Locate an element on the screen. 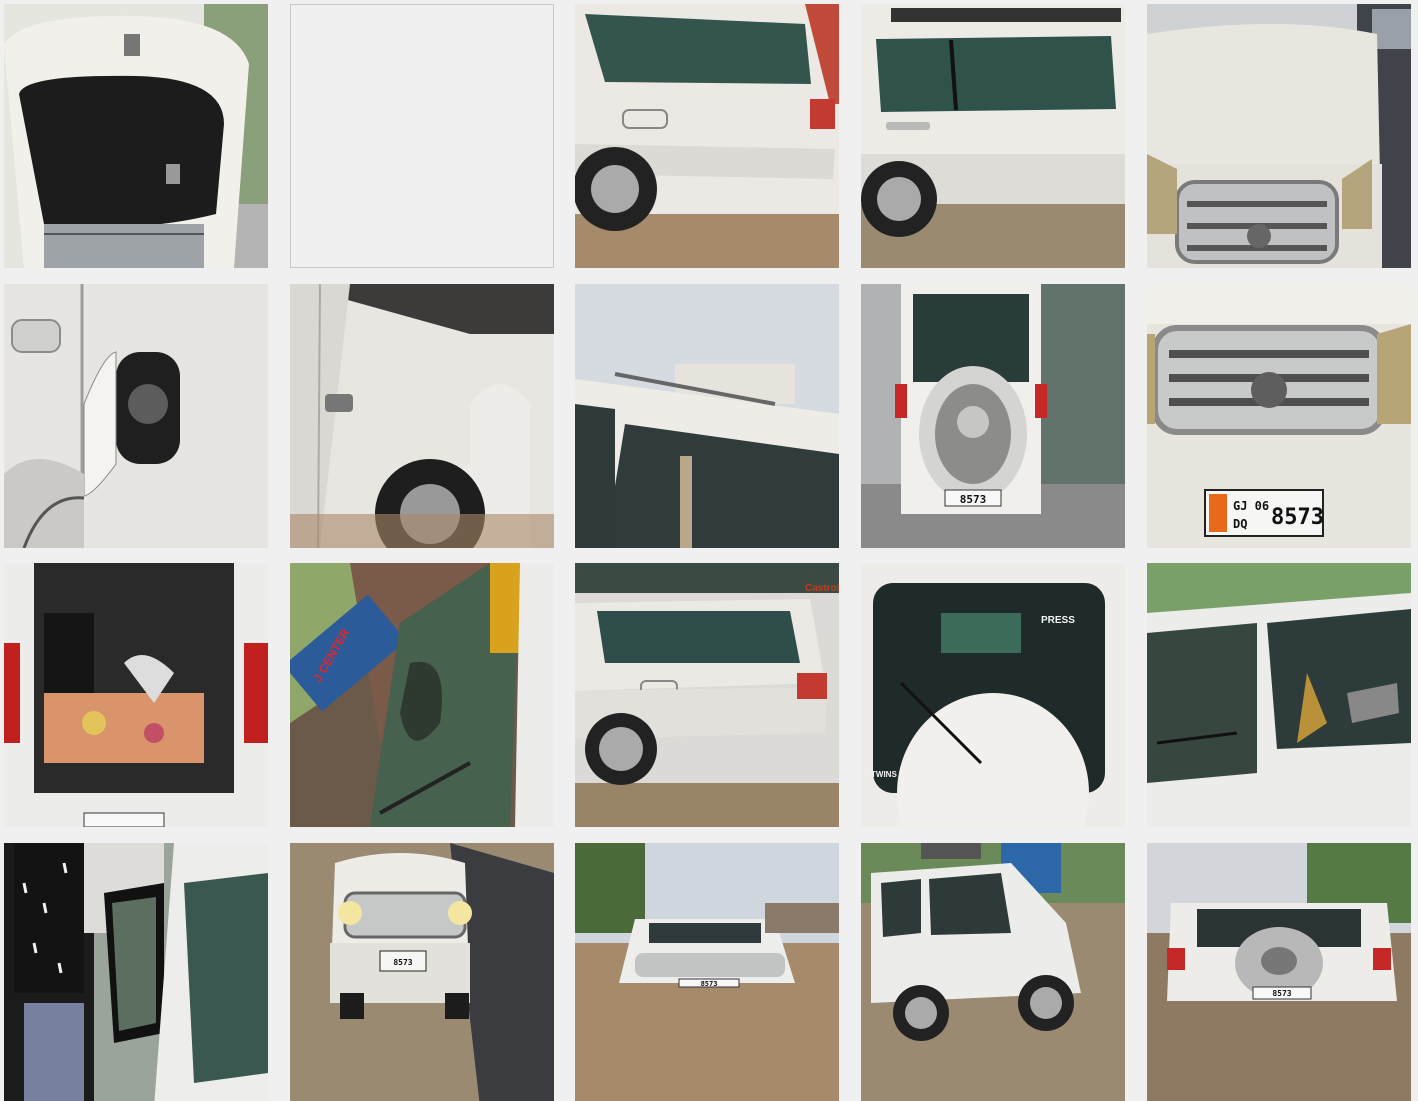 The image size is (1418, 1101). windshield-angle-image: J CENTER is located at coordinates (422, 695).